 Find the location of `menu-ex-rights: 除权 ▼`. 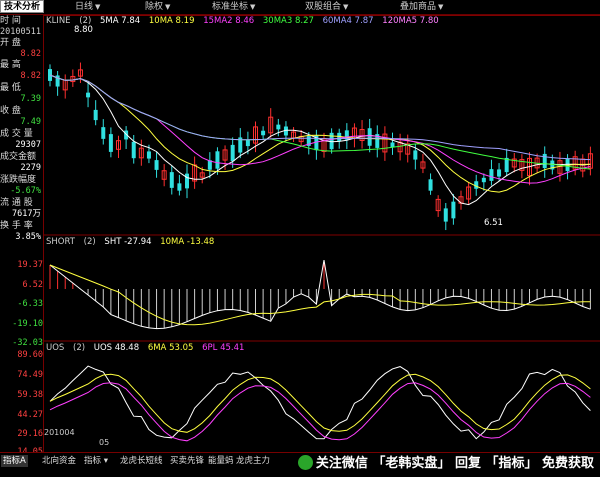

menu-ex-rights: 除权 ▼ is located at coordinates (157, 7).